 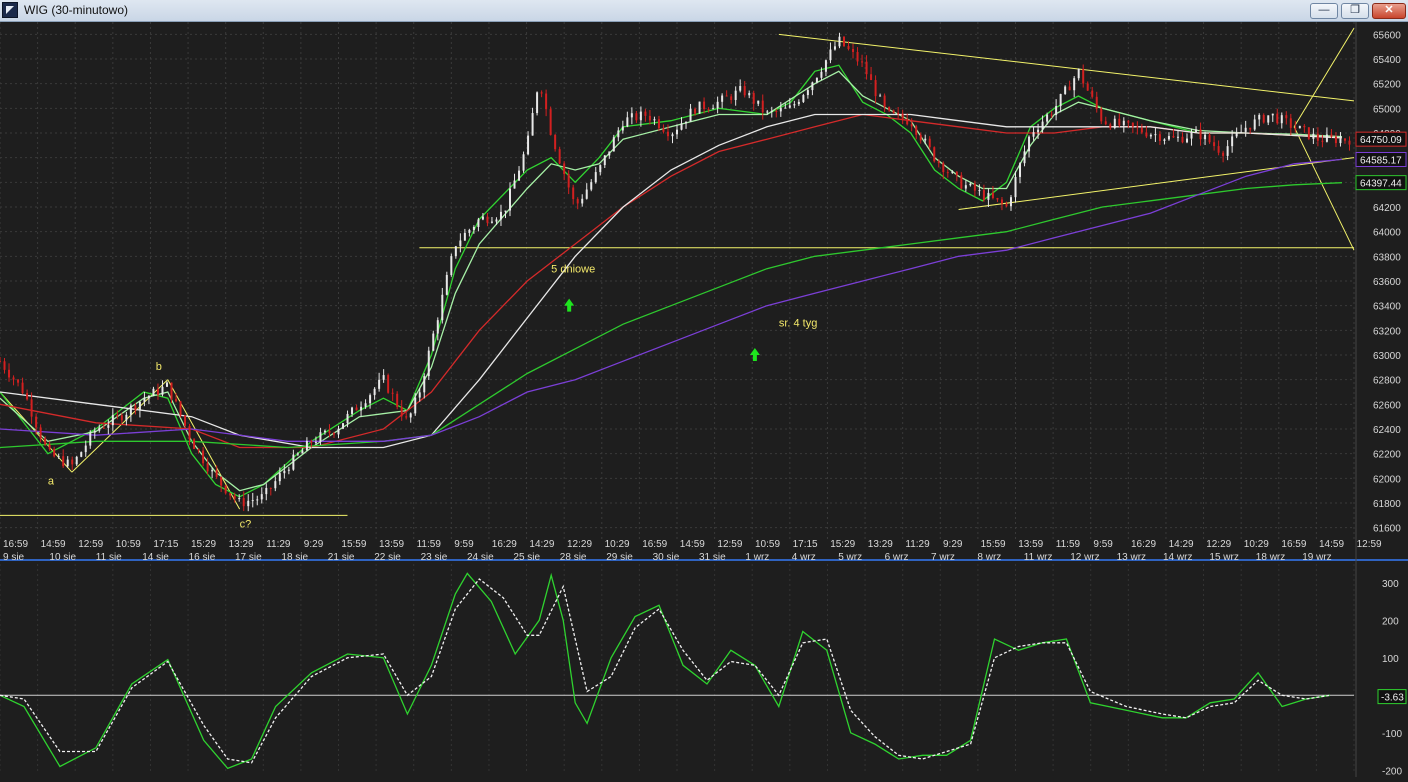 I want to click on minimize-button: —, so click(x=1324, y=11).